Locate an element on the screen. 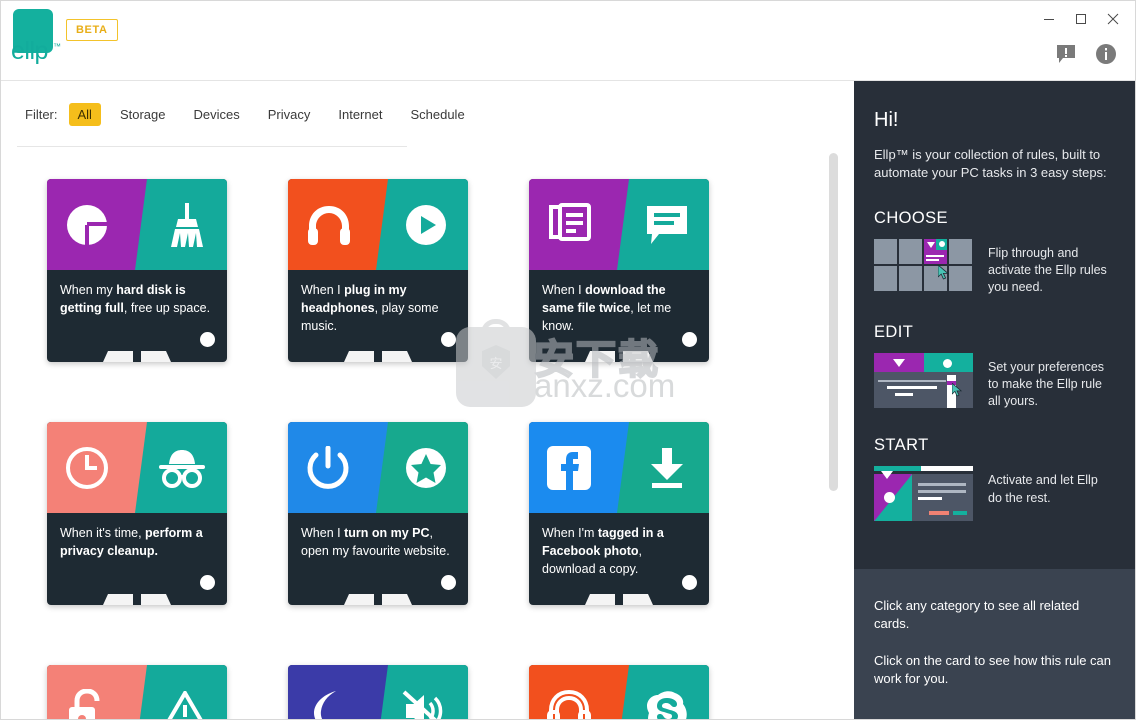  card-night-mute is located at coordinates (378, 692).